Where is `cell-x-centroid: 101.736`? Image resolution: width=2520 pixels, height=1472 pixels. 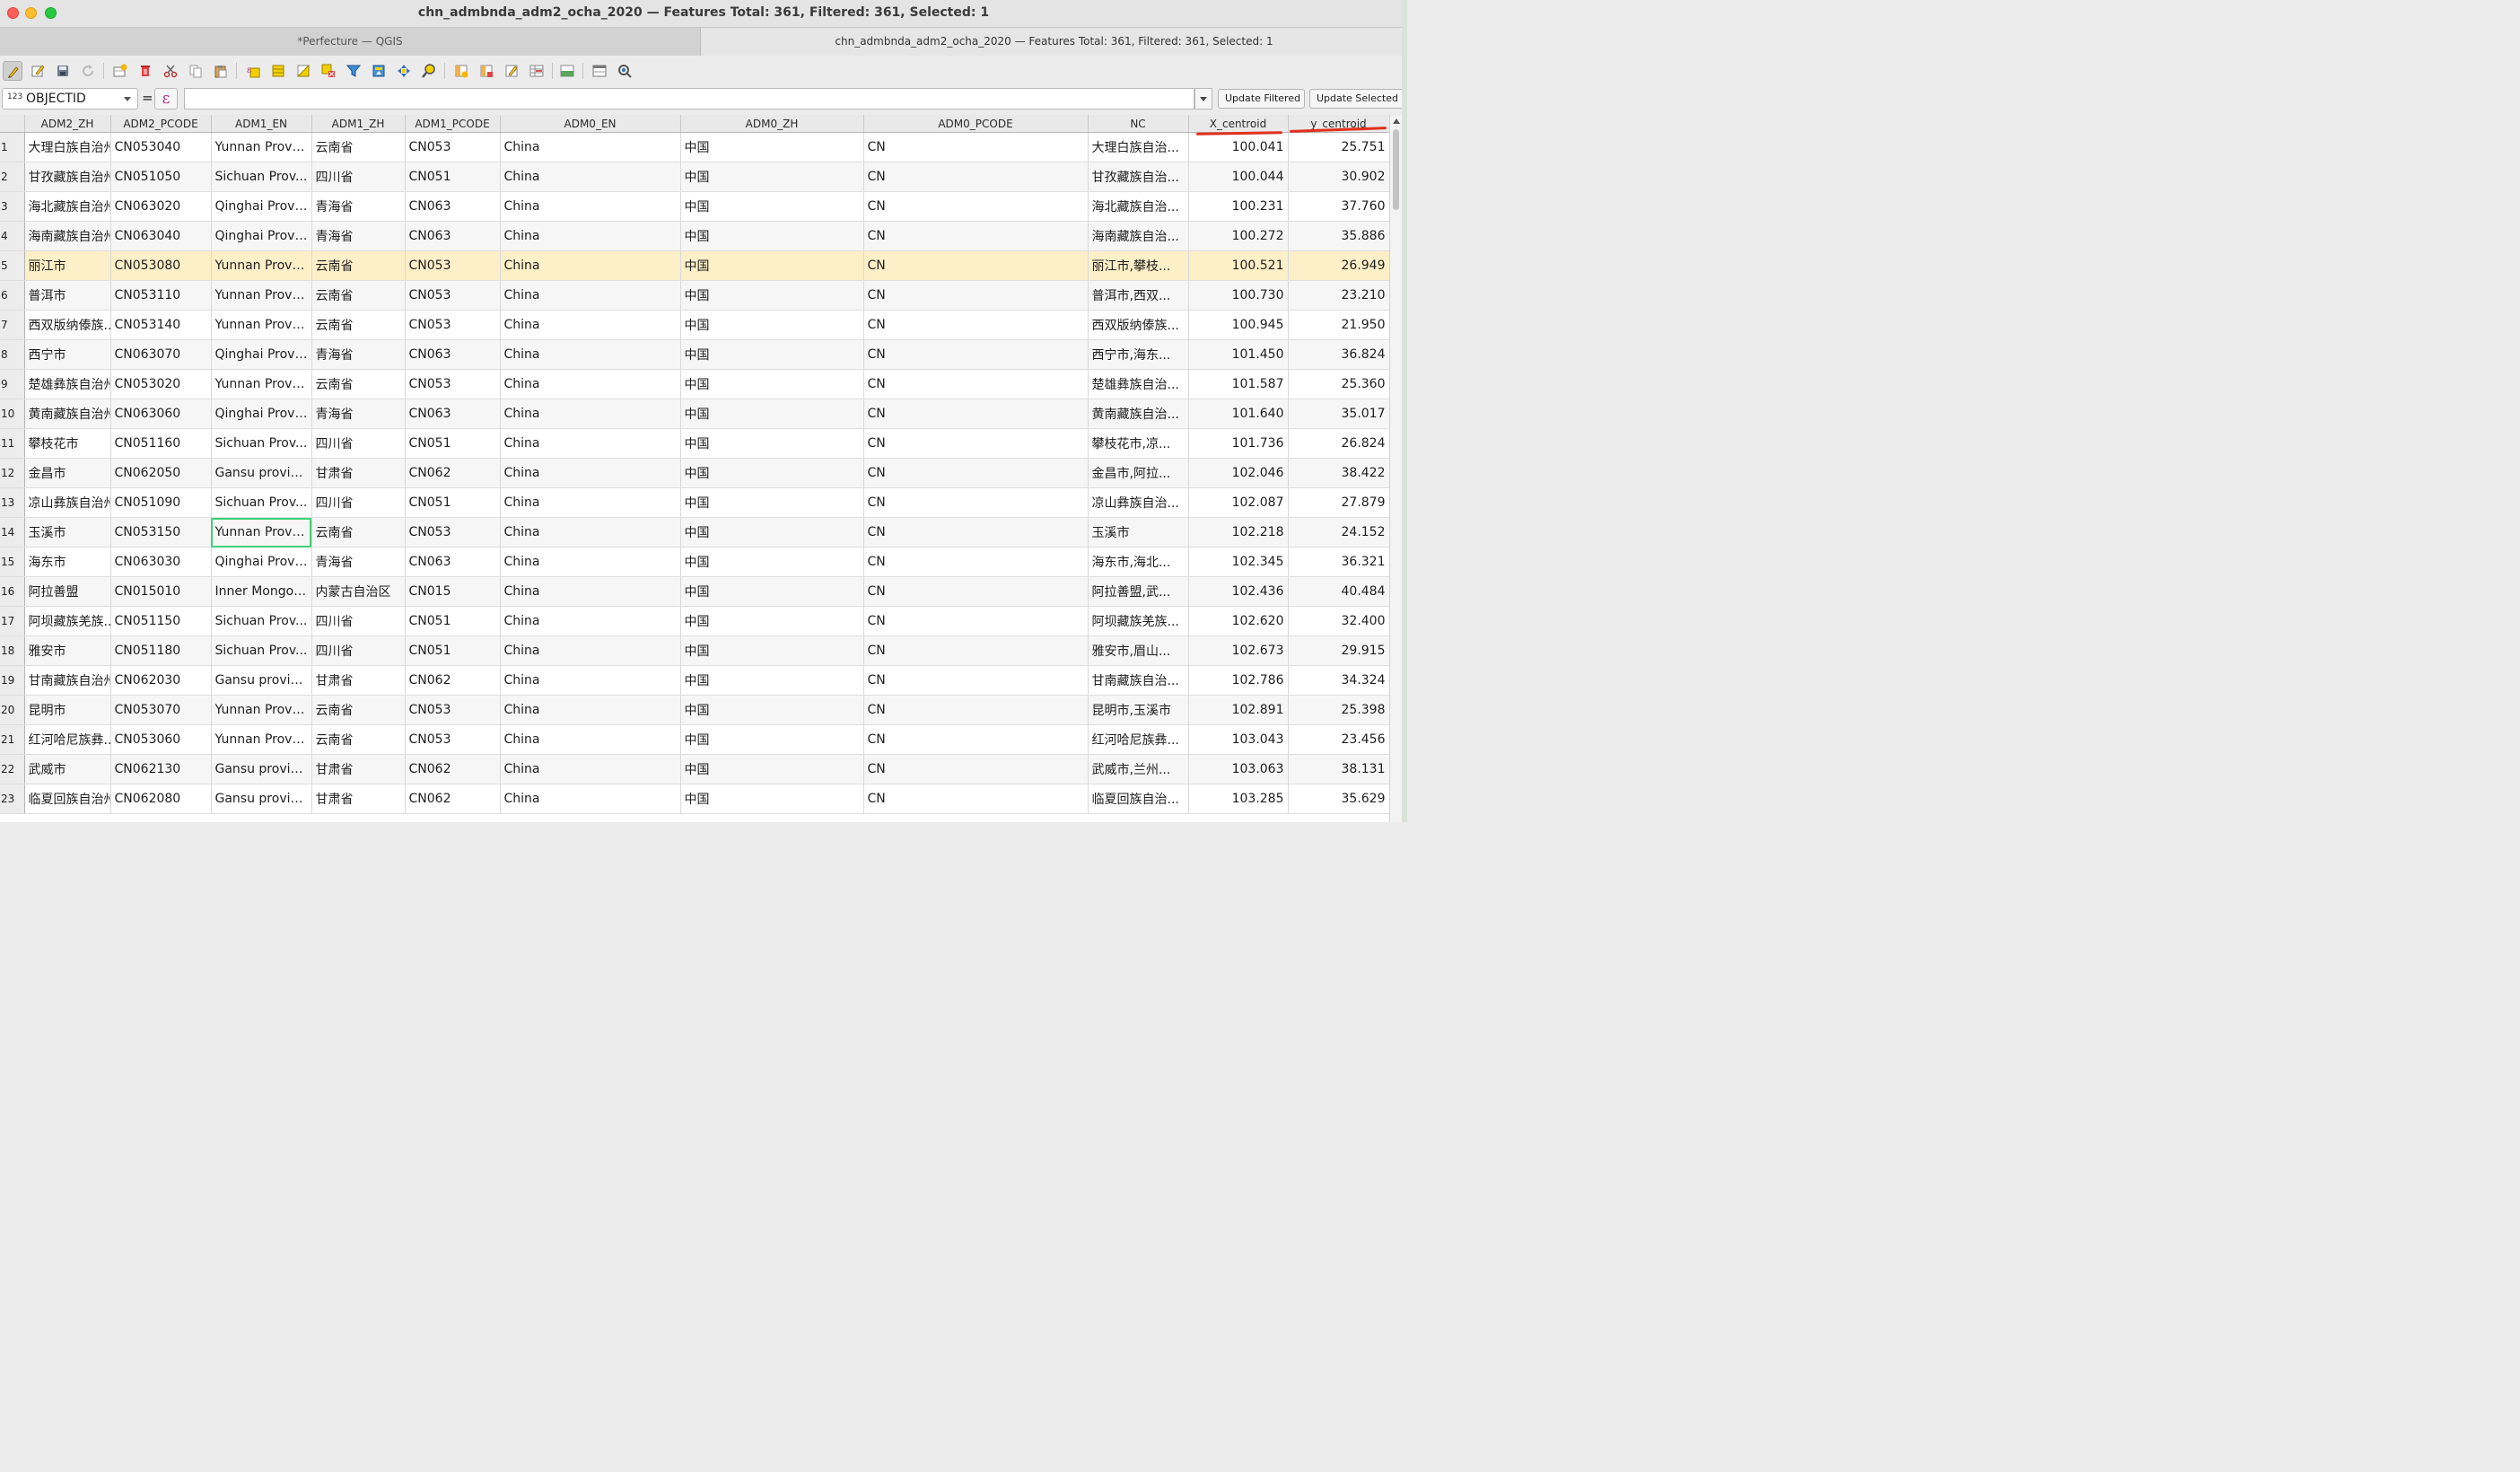 cell-x-centroid: 101.736 is located at coordinates (1238, 443).